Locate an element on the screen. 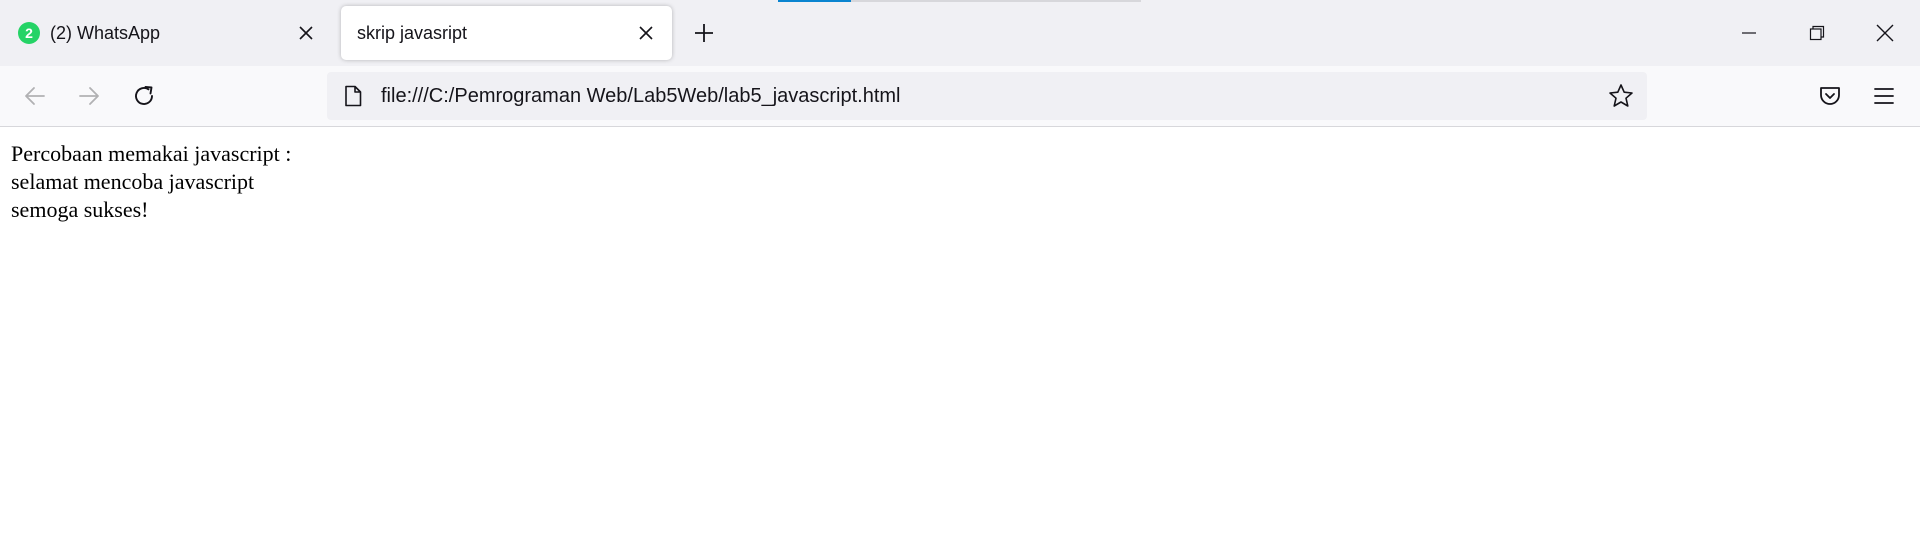  application-menu-button is located at coordinates (1884, 96).